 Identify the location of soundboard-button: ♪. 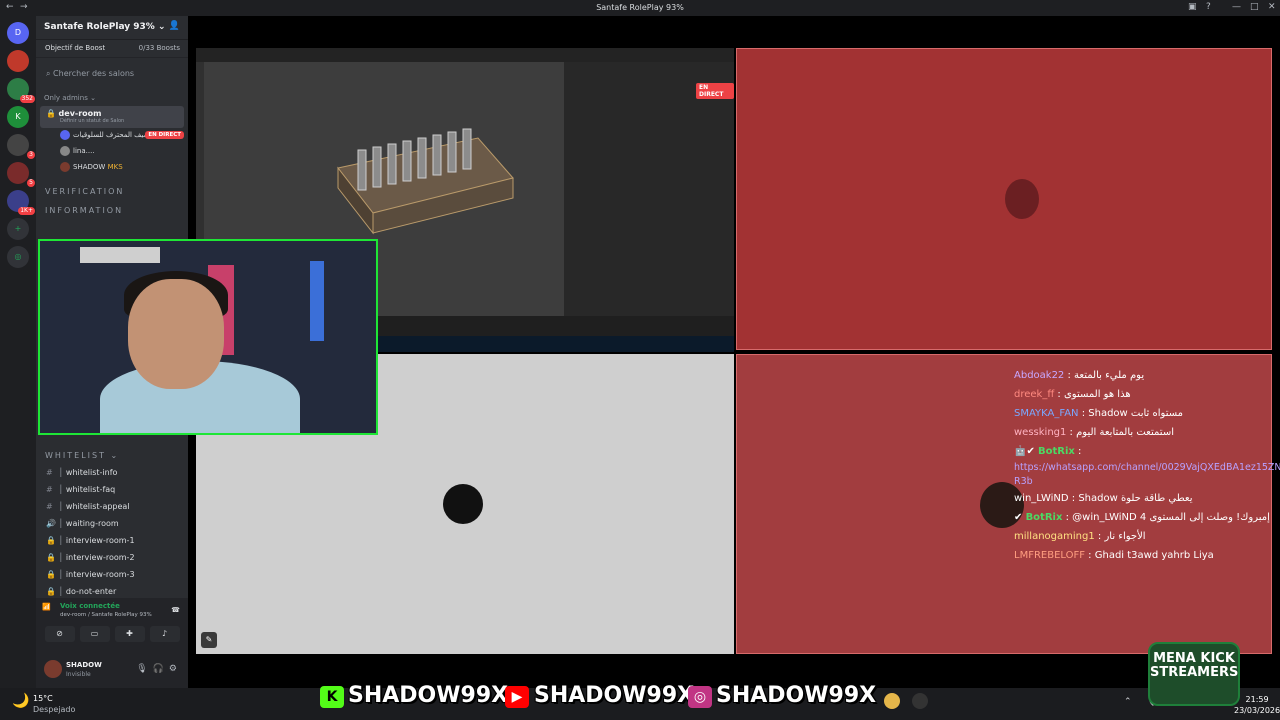
(164, 634).